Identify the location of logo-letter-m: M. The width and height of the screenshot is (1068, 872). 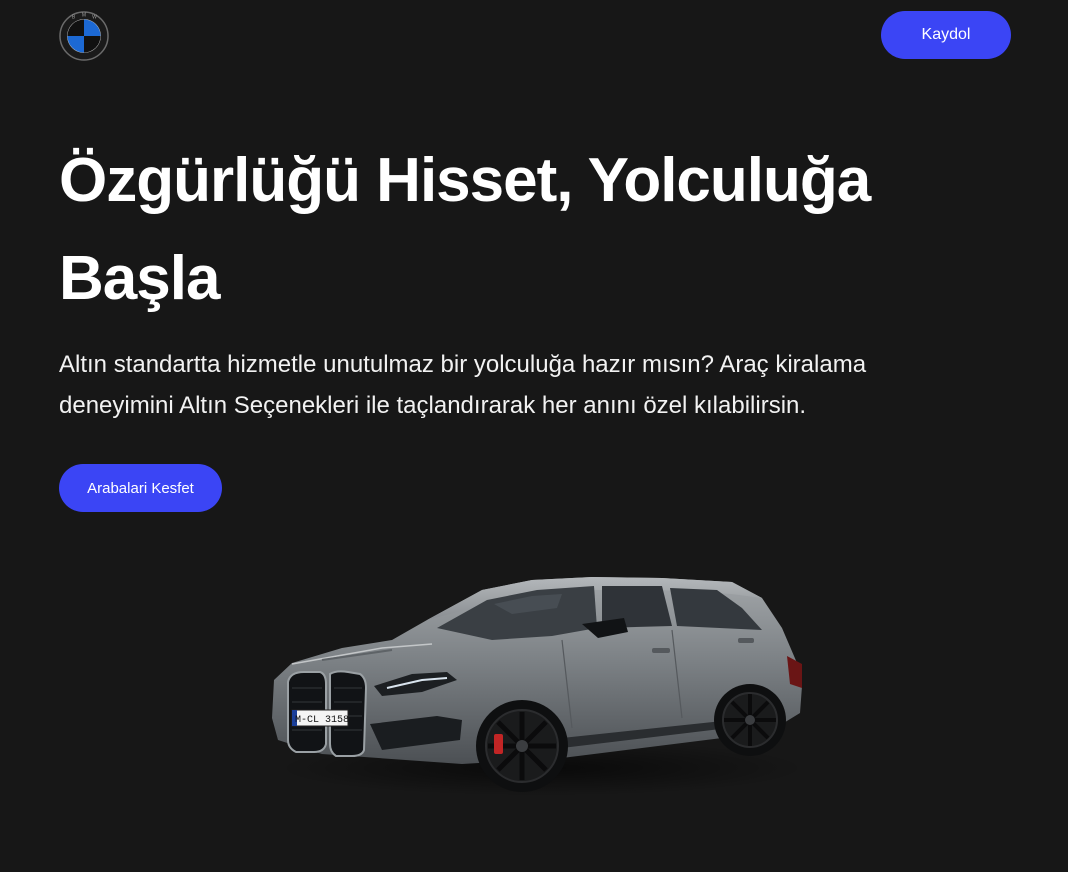
(84, 16).